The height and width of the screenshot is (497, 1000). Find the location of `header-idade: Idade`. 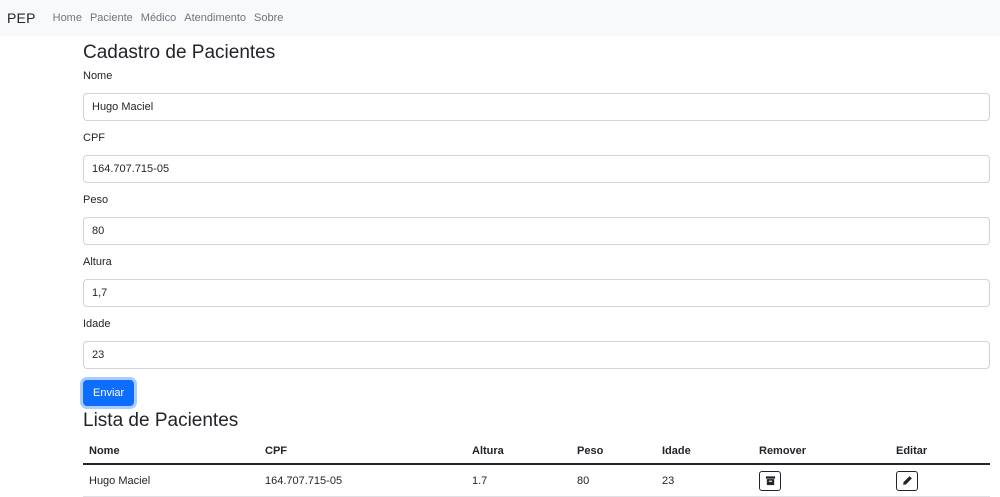

header-idade: Idade is located at coordinates (704, 452).